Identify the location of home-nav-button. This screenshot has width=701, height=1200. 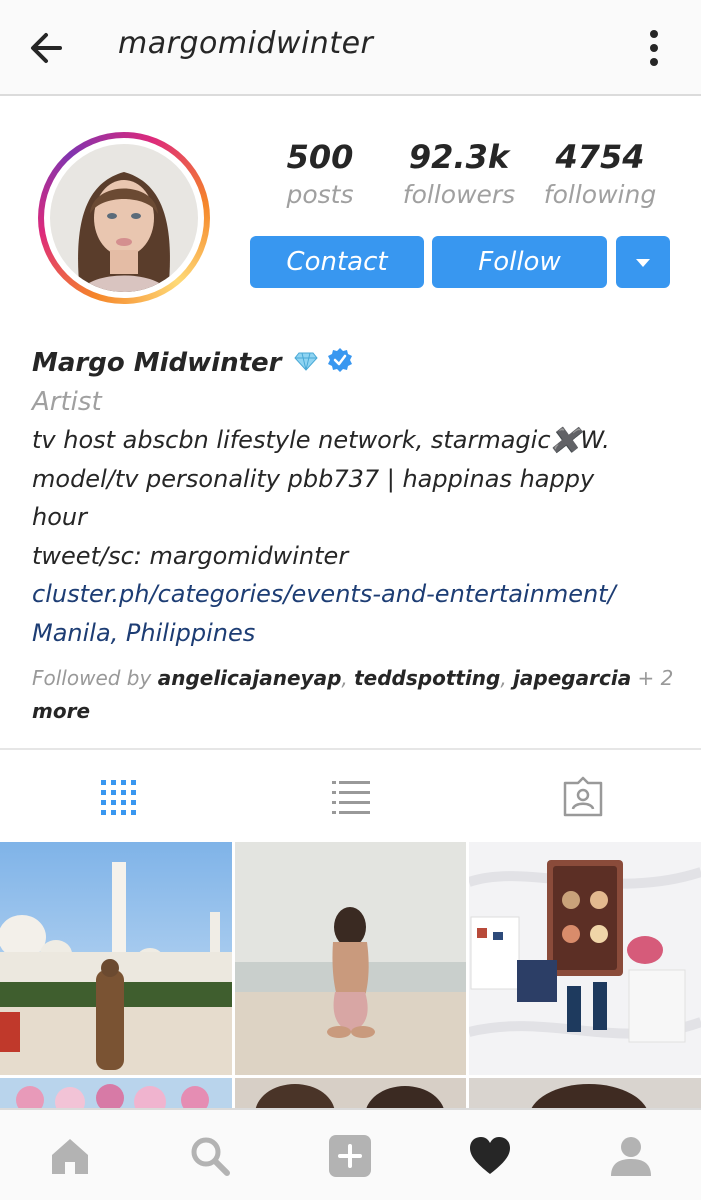
(70, 1156).